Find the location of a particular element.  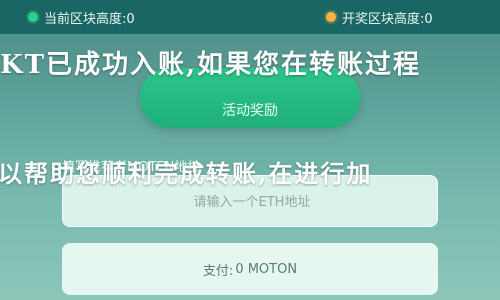

draw-block-label: 开奖区块高度:0 is located at coordinates (387, 19).